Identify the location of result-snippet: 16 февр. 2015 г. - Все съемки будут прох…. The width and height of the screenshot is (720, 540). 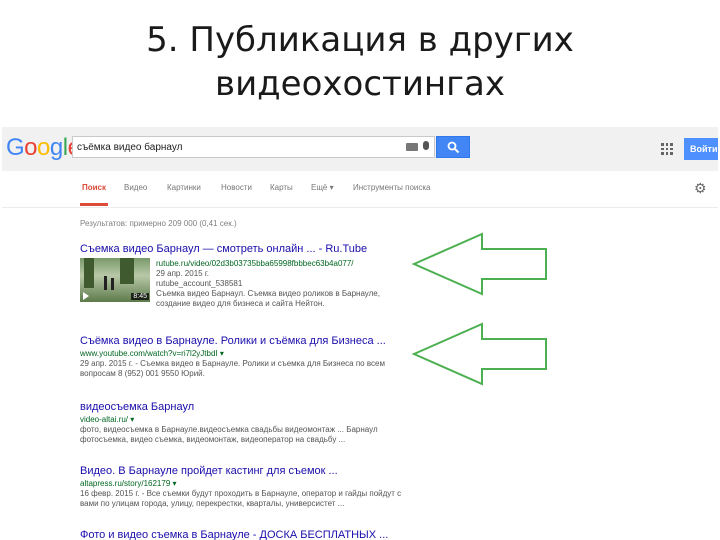
(241, 498).